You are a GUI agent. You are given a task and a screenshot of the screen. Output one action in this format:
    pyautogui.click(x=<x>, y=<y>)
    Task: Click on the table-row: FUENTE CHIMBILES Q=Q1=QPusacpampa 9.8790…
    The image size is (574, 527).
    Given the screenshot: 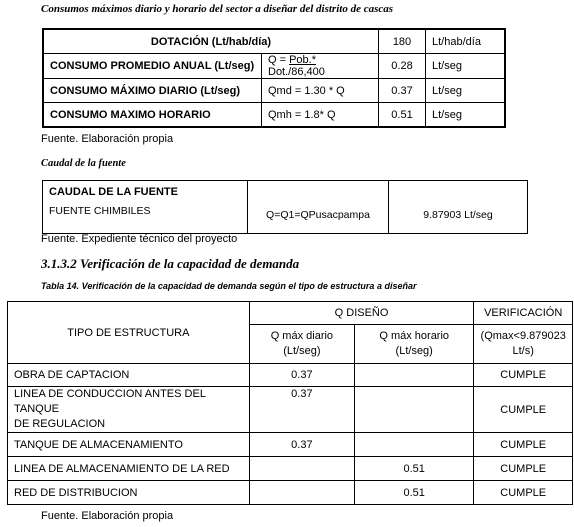 What is the action you would take?
    pyautogui.click(x=285, y=218)
    